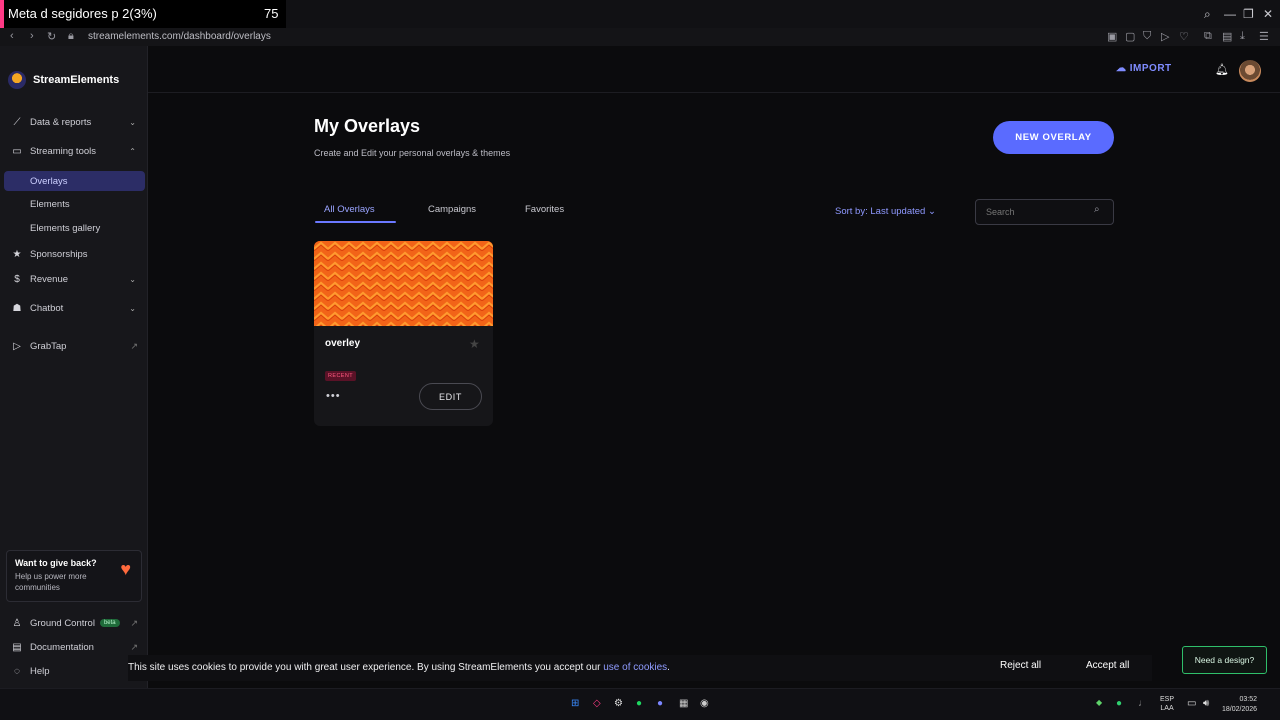 The height and width of the screenshot is (720, 1280). What do you see at coordinates (1227, 36) in the screenshot?
I see `wallet-icon: ▤` at bounding box center [1227, 36].